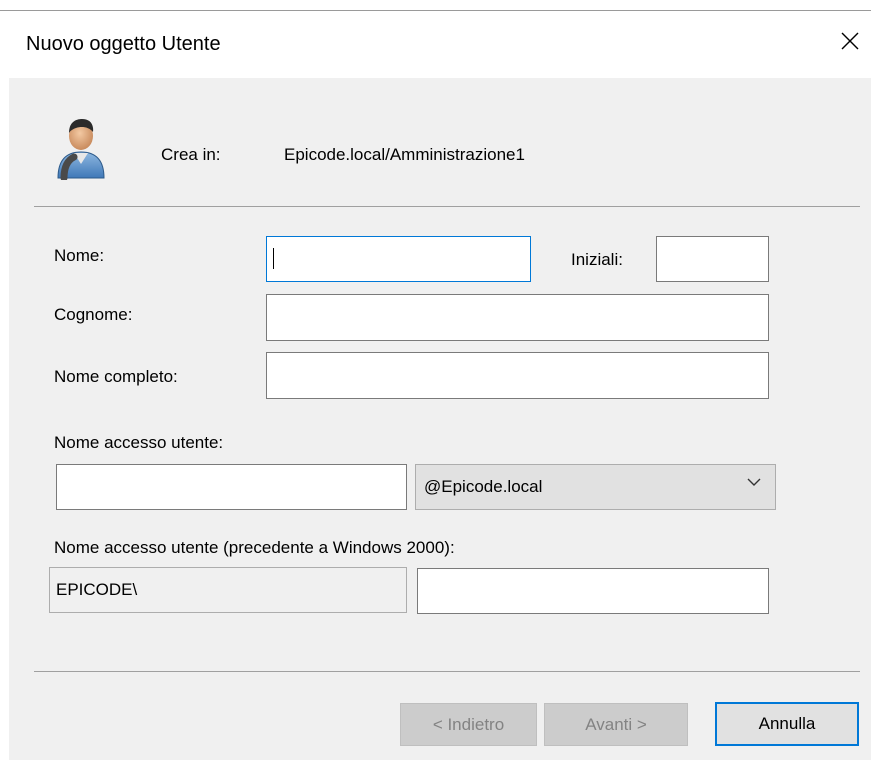 The width and height of the screenshot is (871, 760). Describe the element at coordinates (191, 154) in the screenshot. I see `create-in-label: Crea in:` at that location.